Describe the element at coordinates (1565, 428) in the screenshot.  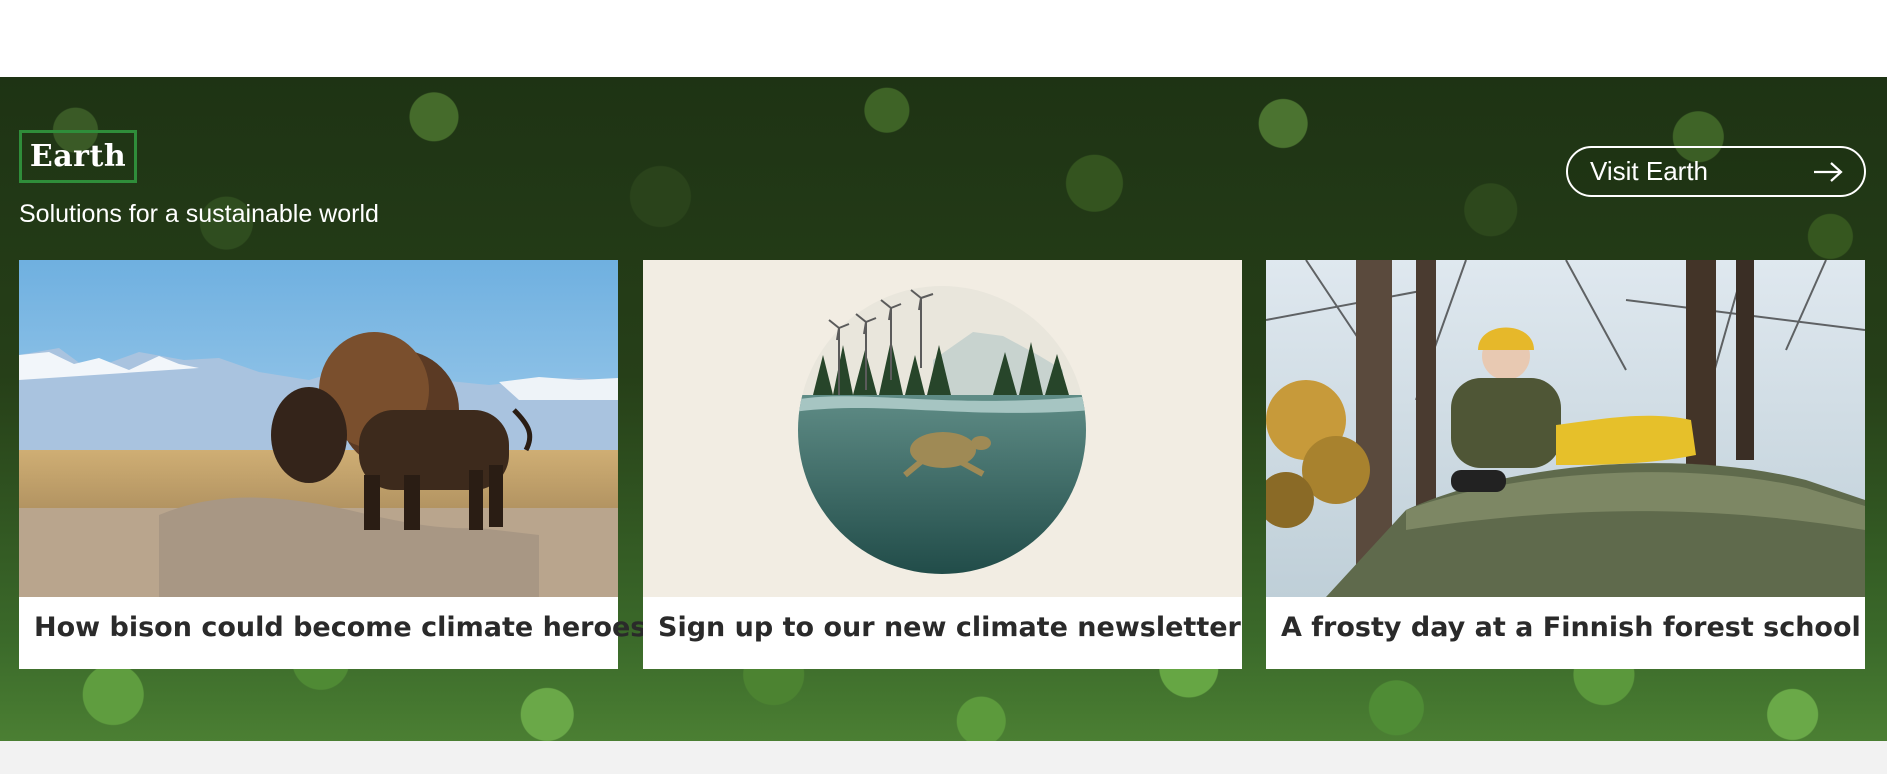
I see `forest-school-image` at that location.